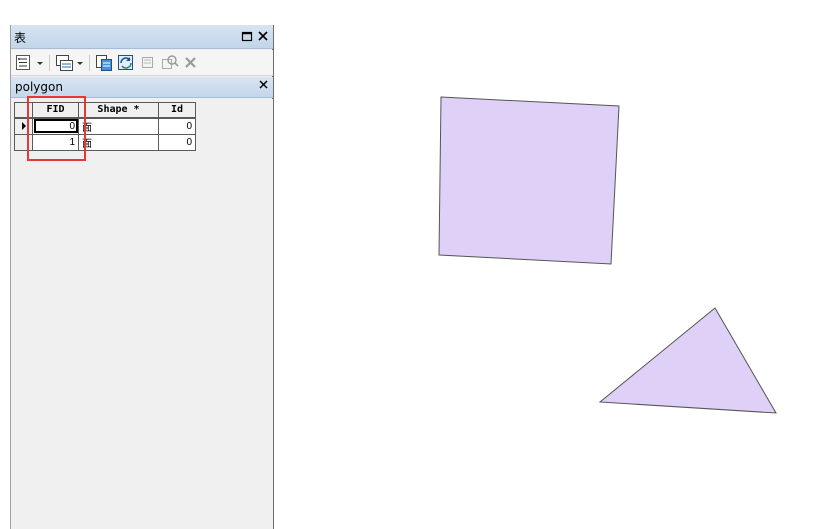 The height and width of the screenshot is (529, 834). I want to click on related-tables-icon, so click(70, 63).